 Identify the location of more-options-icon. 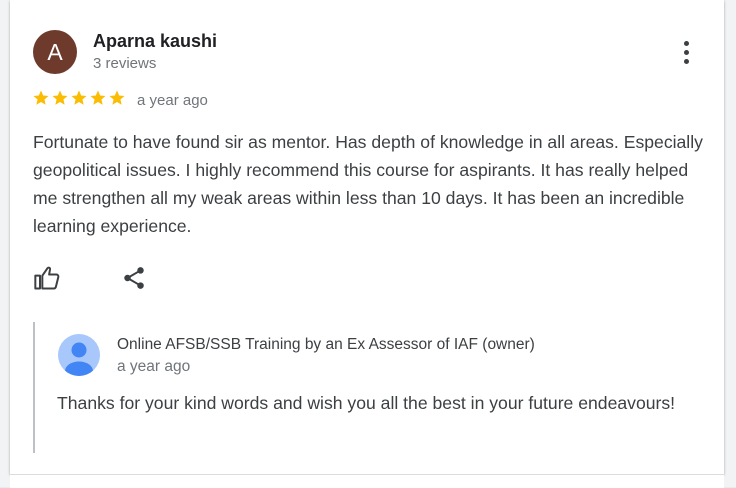
(686, 43).